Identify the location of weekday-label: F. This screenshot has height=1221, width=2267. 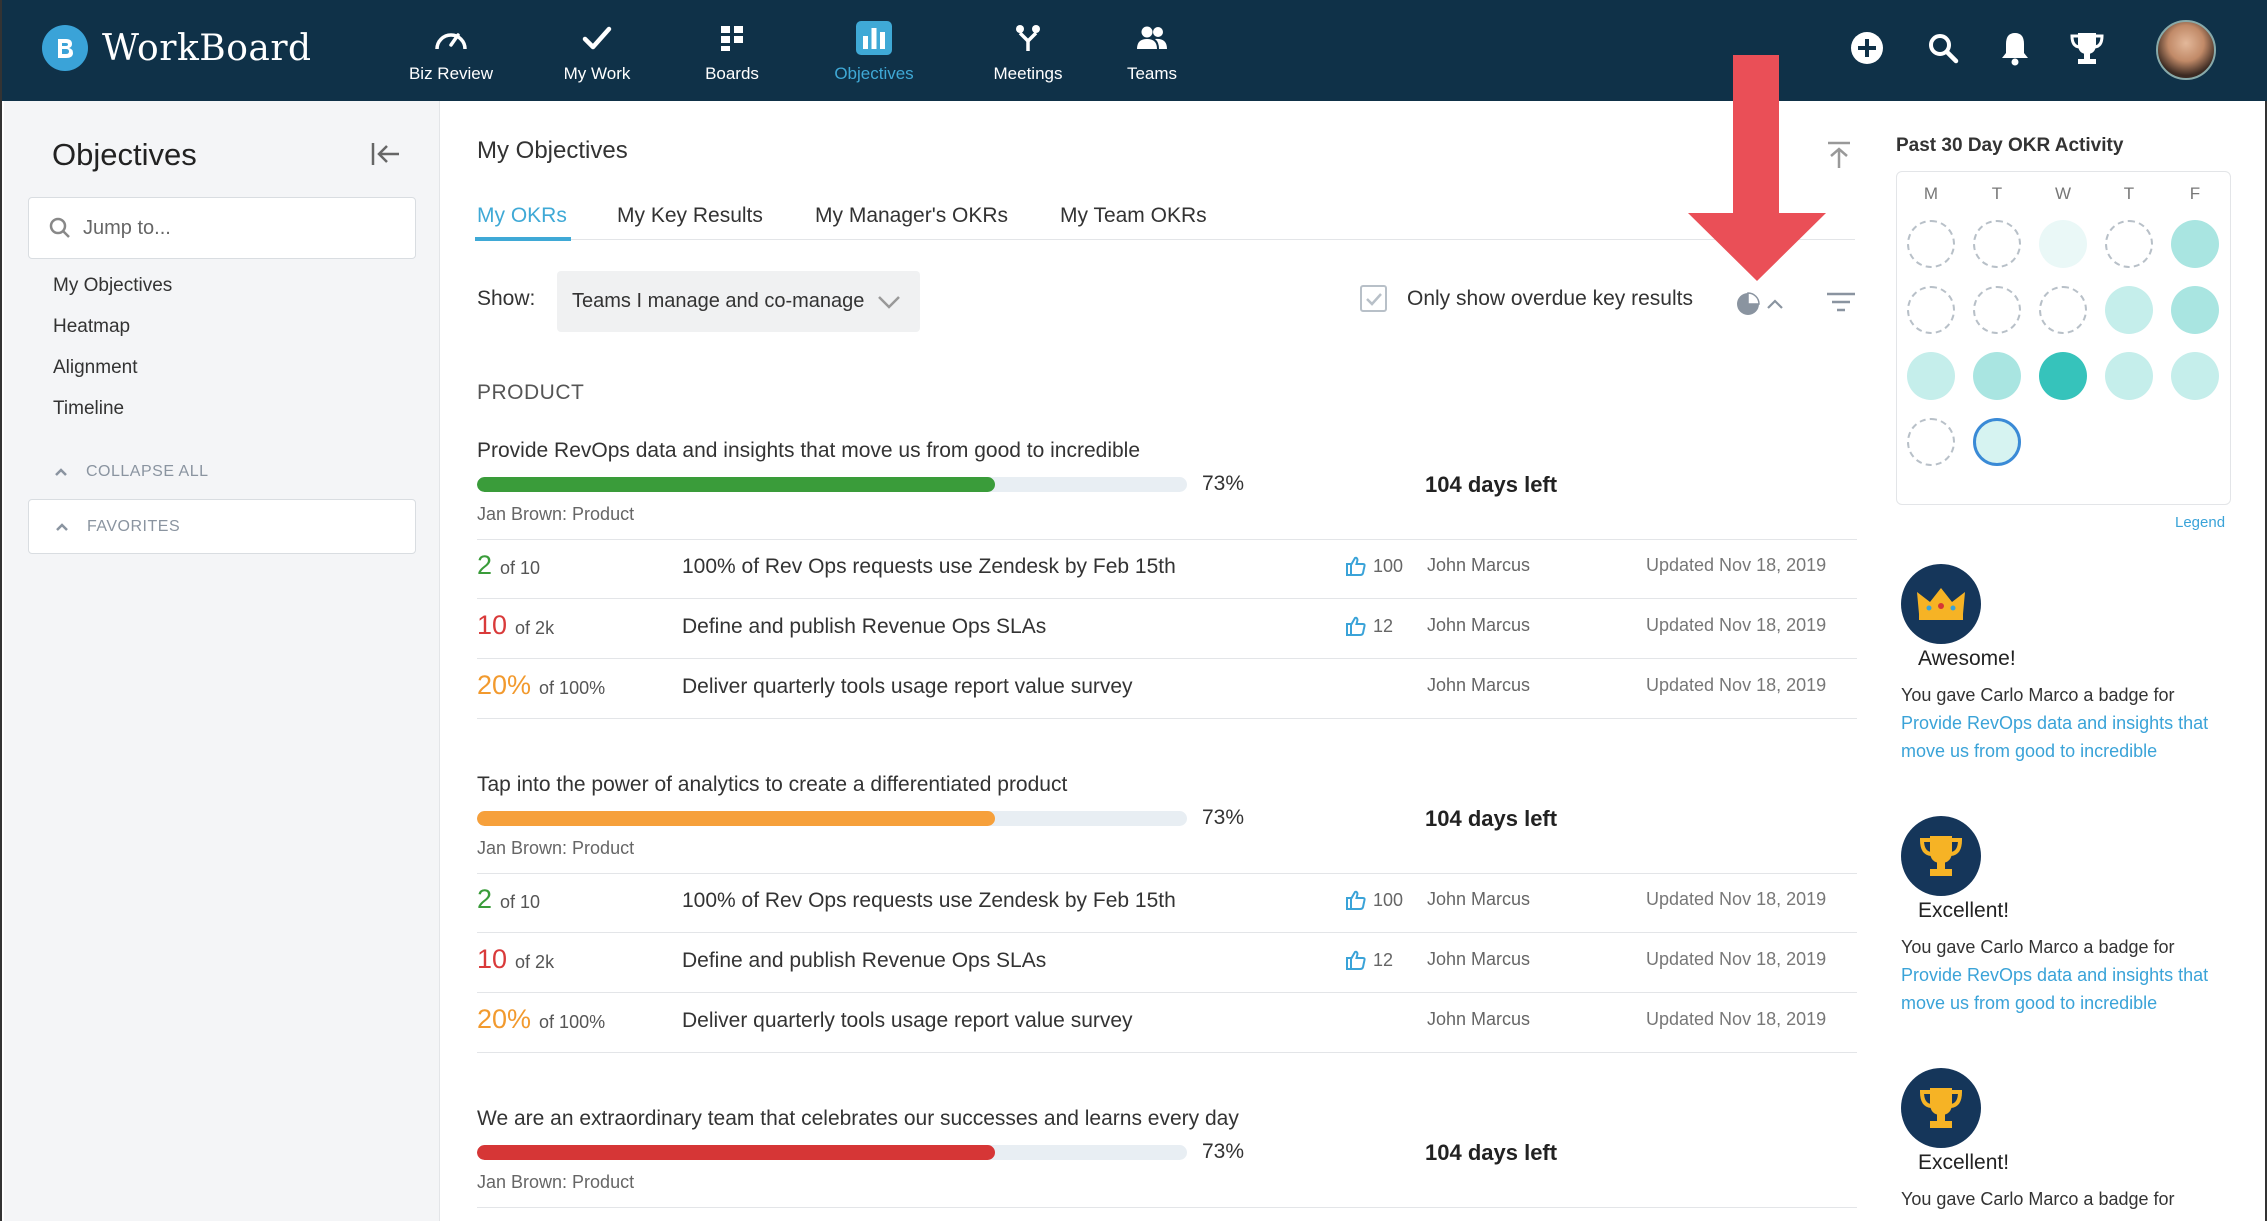
(2195, 193).